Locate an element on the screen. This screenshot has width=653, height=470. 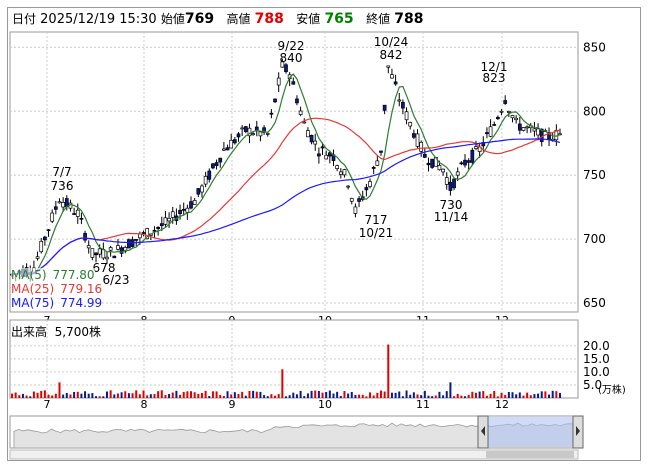
volume-x-tick-label: 10 is located at coordinates (325, 404).